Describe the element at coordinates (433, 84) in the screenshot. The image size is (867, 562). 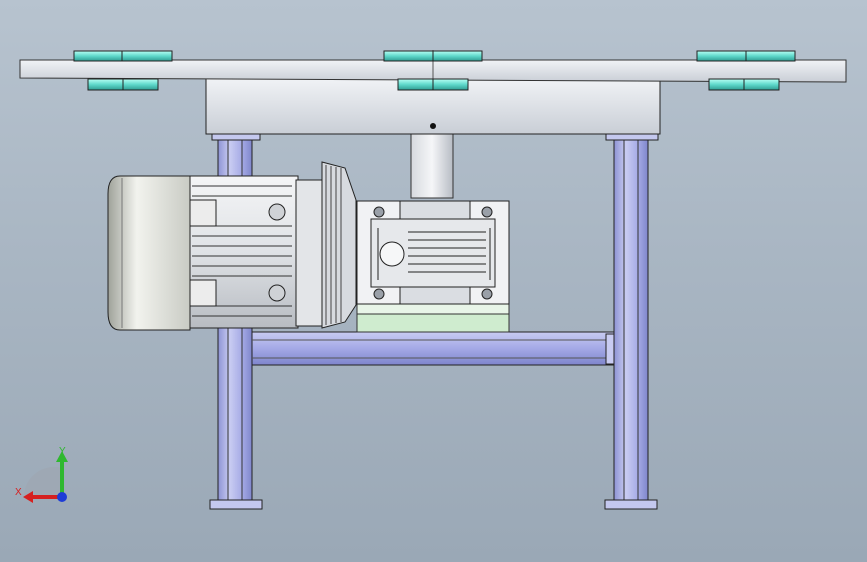
I see `bearing-bottom-center` at that location.